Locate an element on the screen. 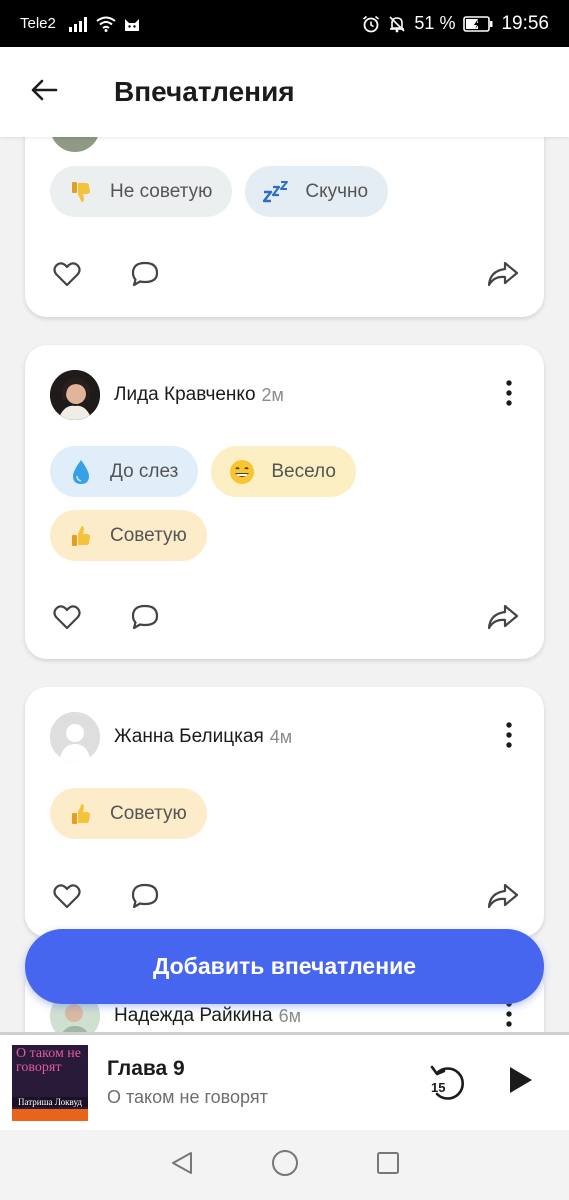 Image resolution: width=569 pixels, height=1200 pixels. card-header: Жанна Белицкая 4м is located at coordinates (287, 737).